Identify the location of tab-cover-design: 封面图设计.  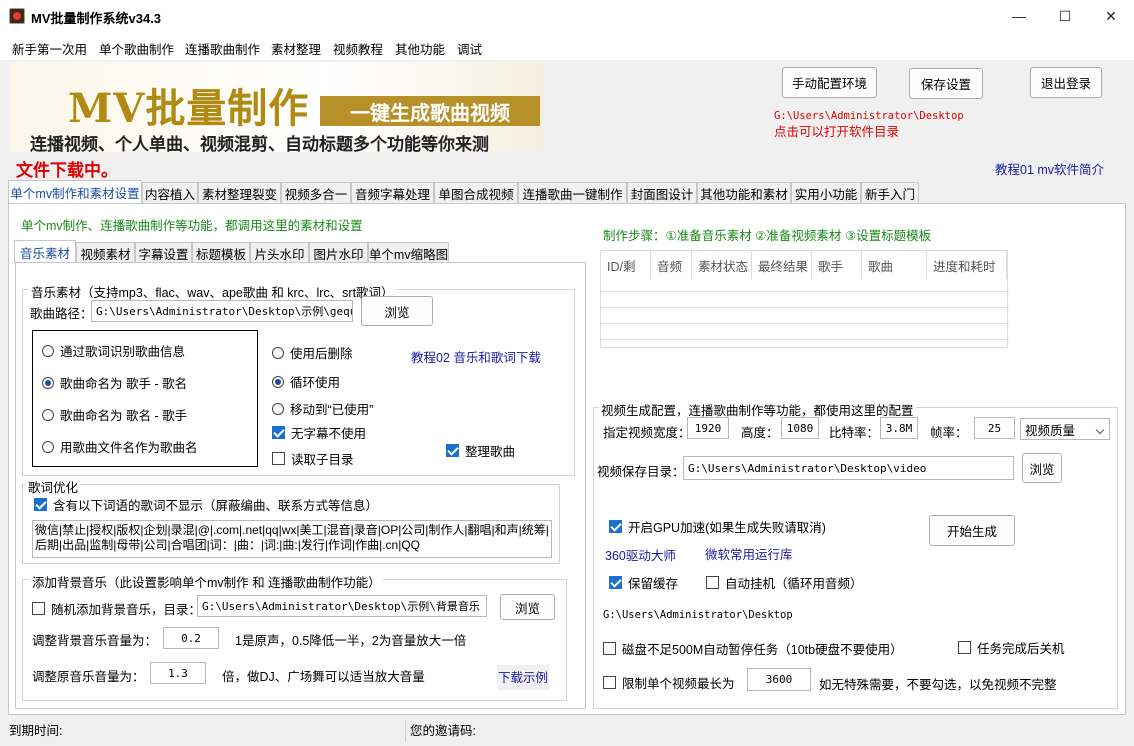
(662, 192).